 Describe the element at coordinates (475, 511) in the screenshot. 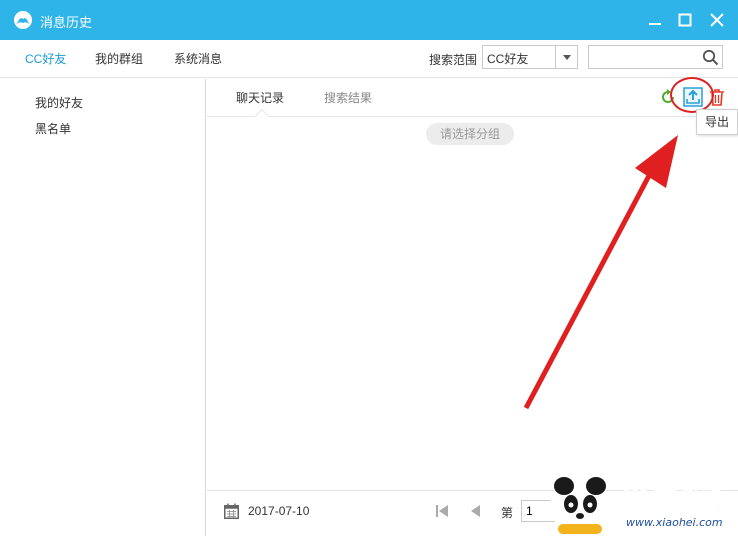

I see `previous-page-icon` at that location.